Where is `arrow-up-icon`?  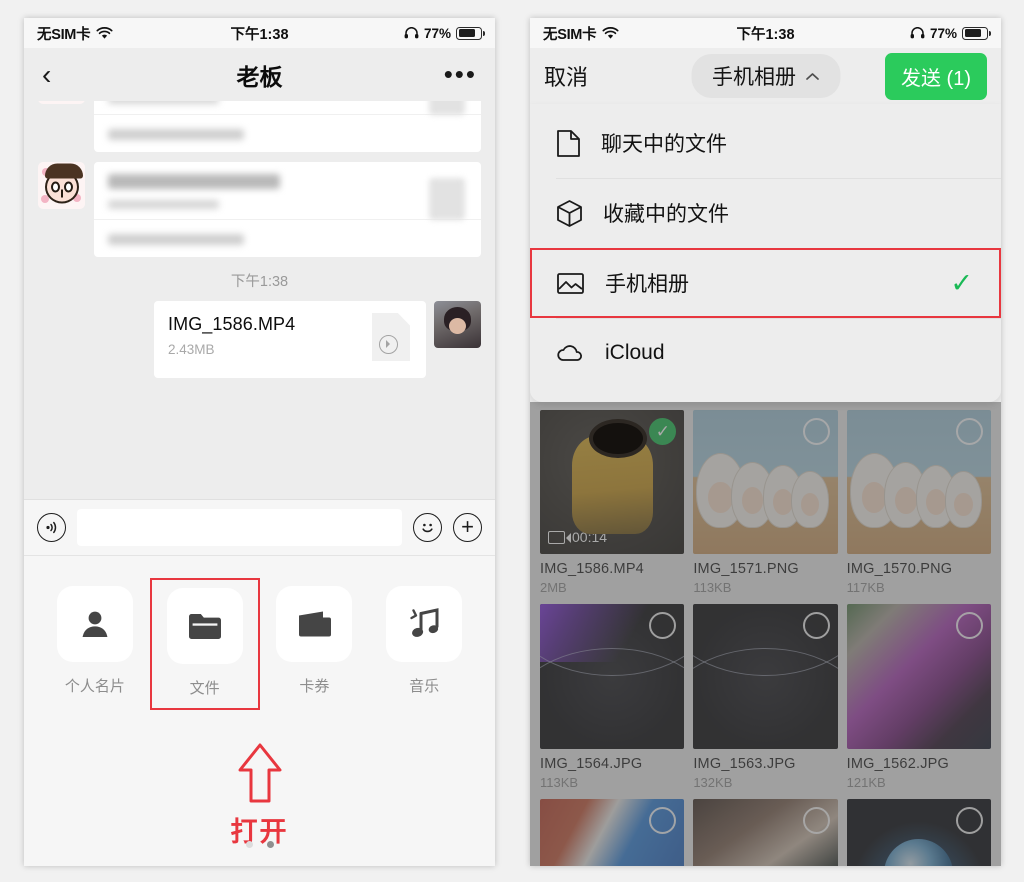 arrow-up-icon is located at coordinates (259, 773).